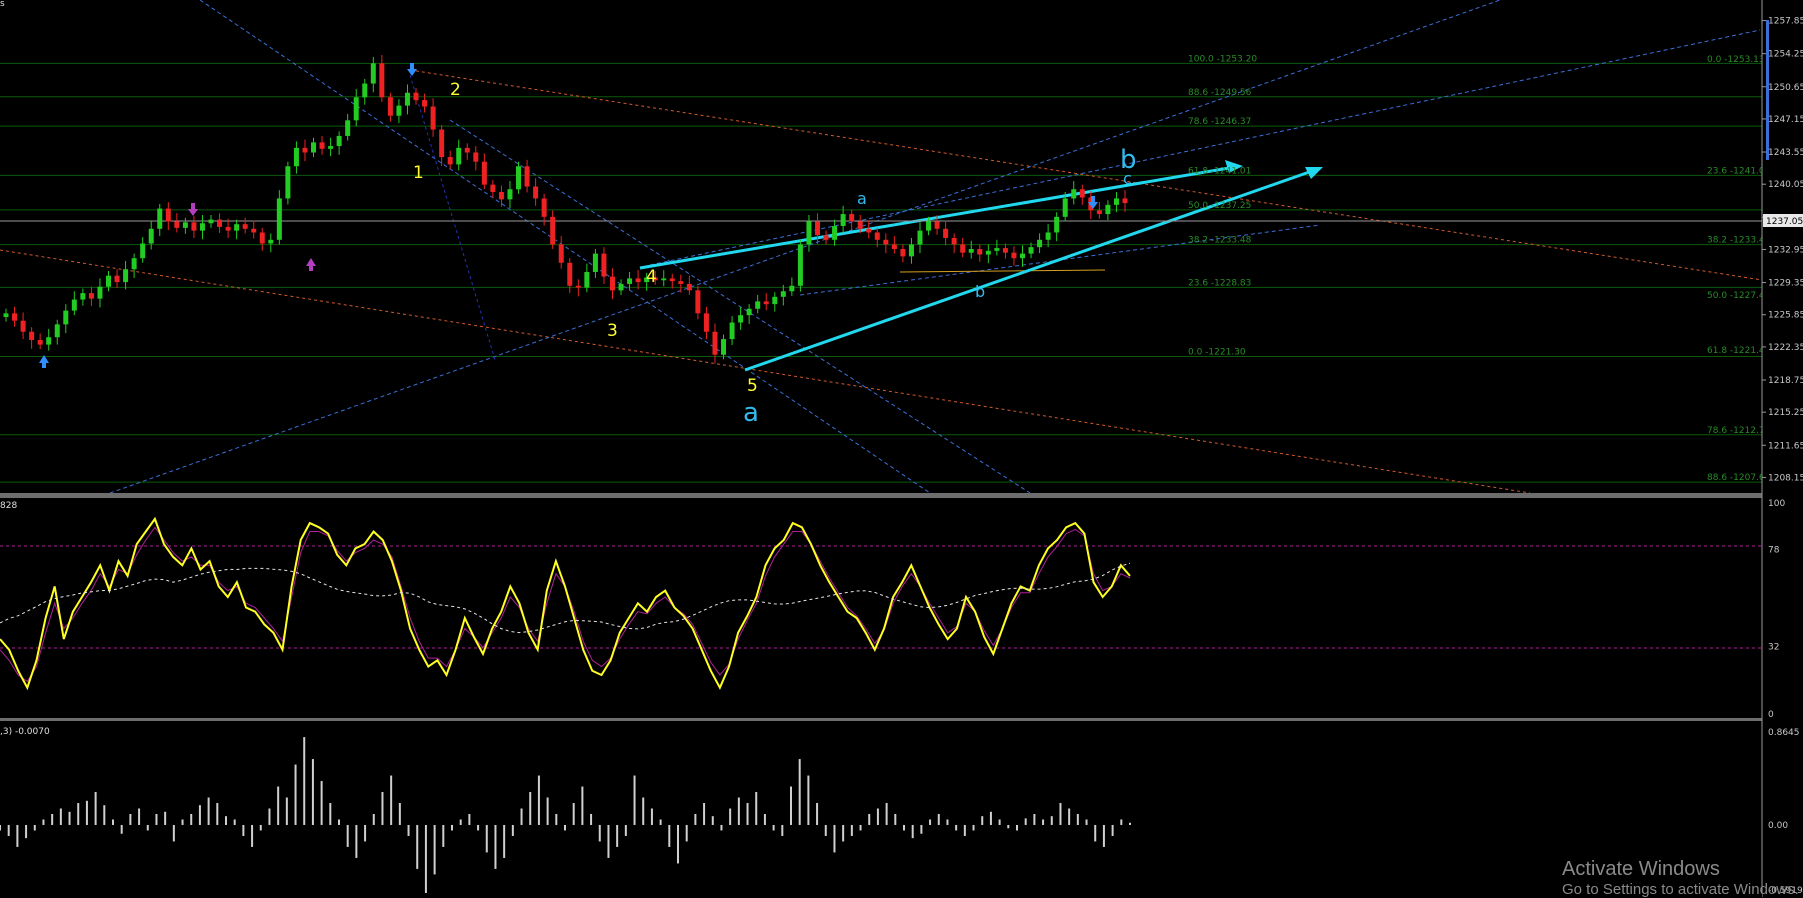  Describe the element at coordinates (1785, 413) in the screenshot. I see `price-tick-label: 1215.25` at that location.